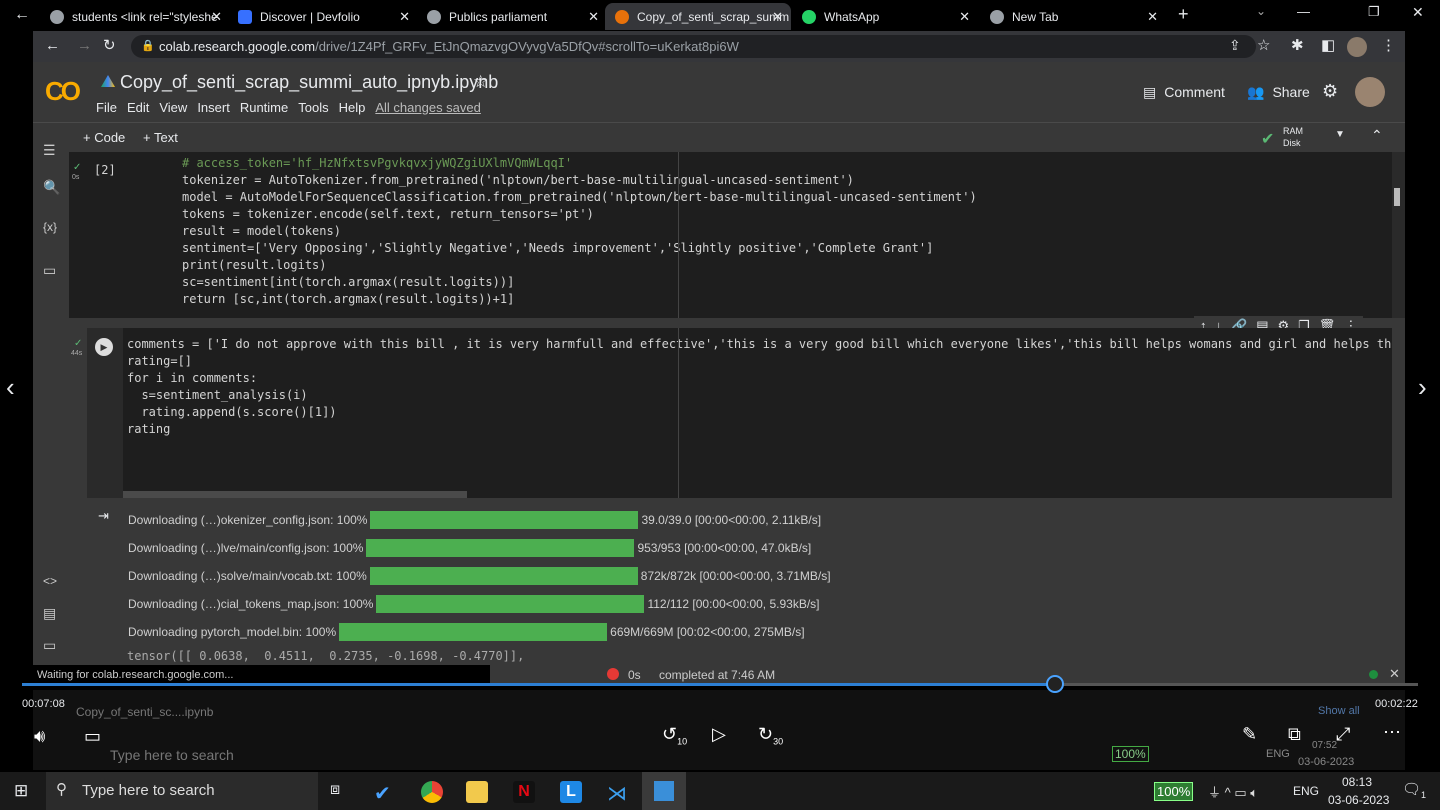 The image size is (1440, 810). Describe the element at coordinates (1328, 45) in the screenshot. I see `sidepanel-icon: ◧` at that location.